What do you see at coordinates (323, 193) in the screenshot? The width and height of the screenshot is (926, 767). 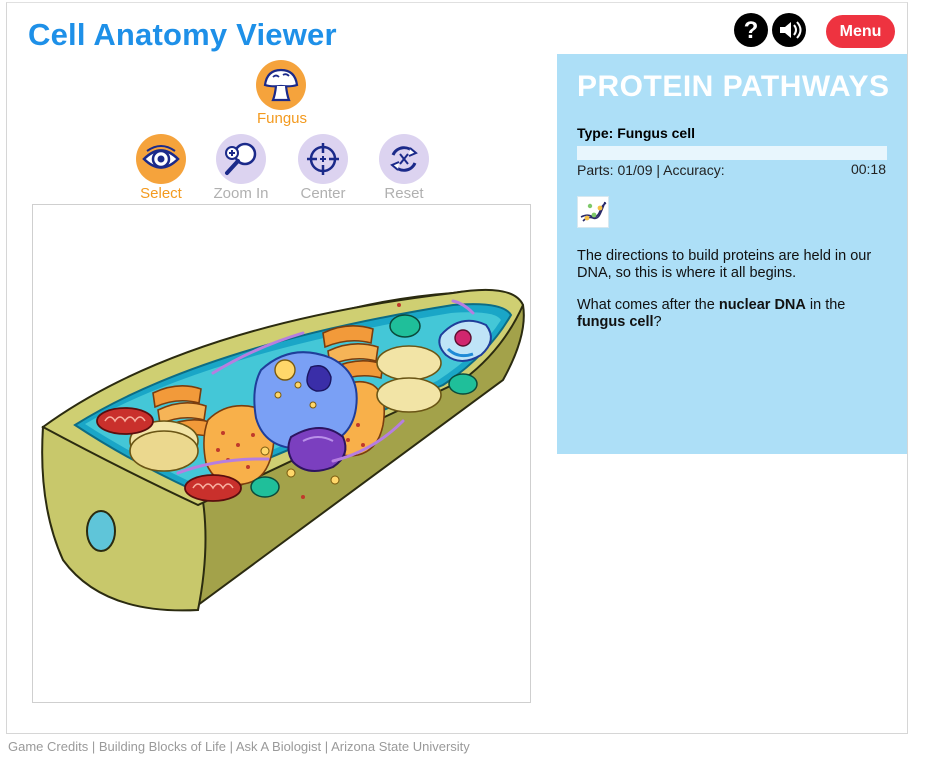 I see `tool-label-center: Center` at bounding box center [323, 193].